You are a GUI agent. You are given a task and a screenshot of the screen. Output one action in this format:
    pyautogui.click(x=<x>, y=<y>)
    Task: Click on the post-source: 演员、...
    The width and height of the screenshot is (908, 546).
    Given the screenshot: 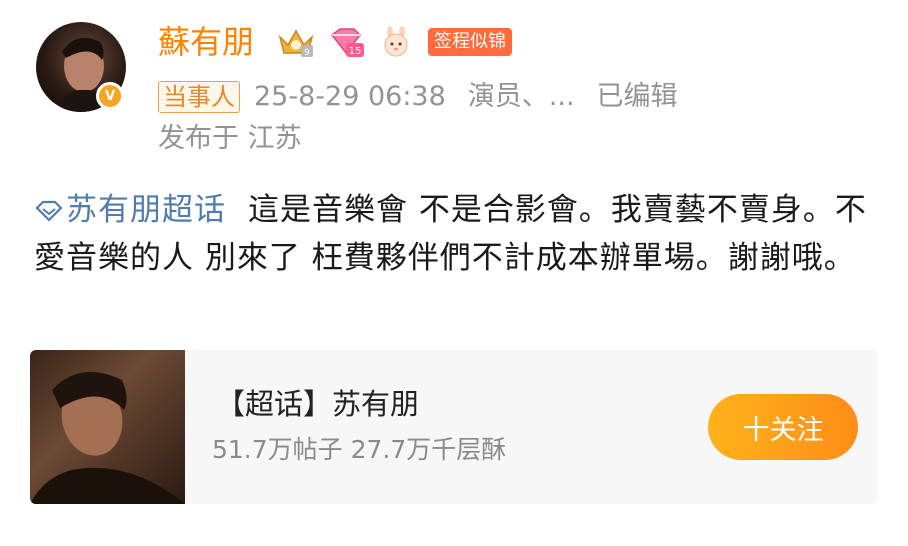 What is the action you would take?
    pyautogui.click(x=521, y=96)
    